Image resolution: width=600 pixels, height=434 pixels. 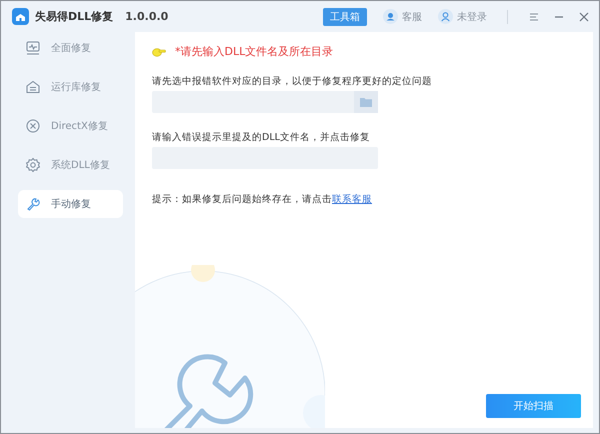 I want to click on instruction-heading: *请先输入DLL文件名及所在目录, so click(x=254, y=51).